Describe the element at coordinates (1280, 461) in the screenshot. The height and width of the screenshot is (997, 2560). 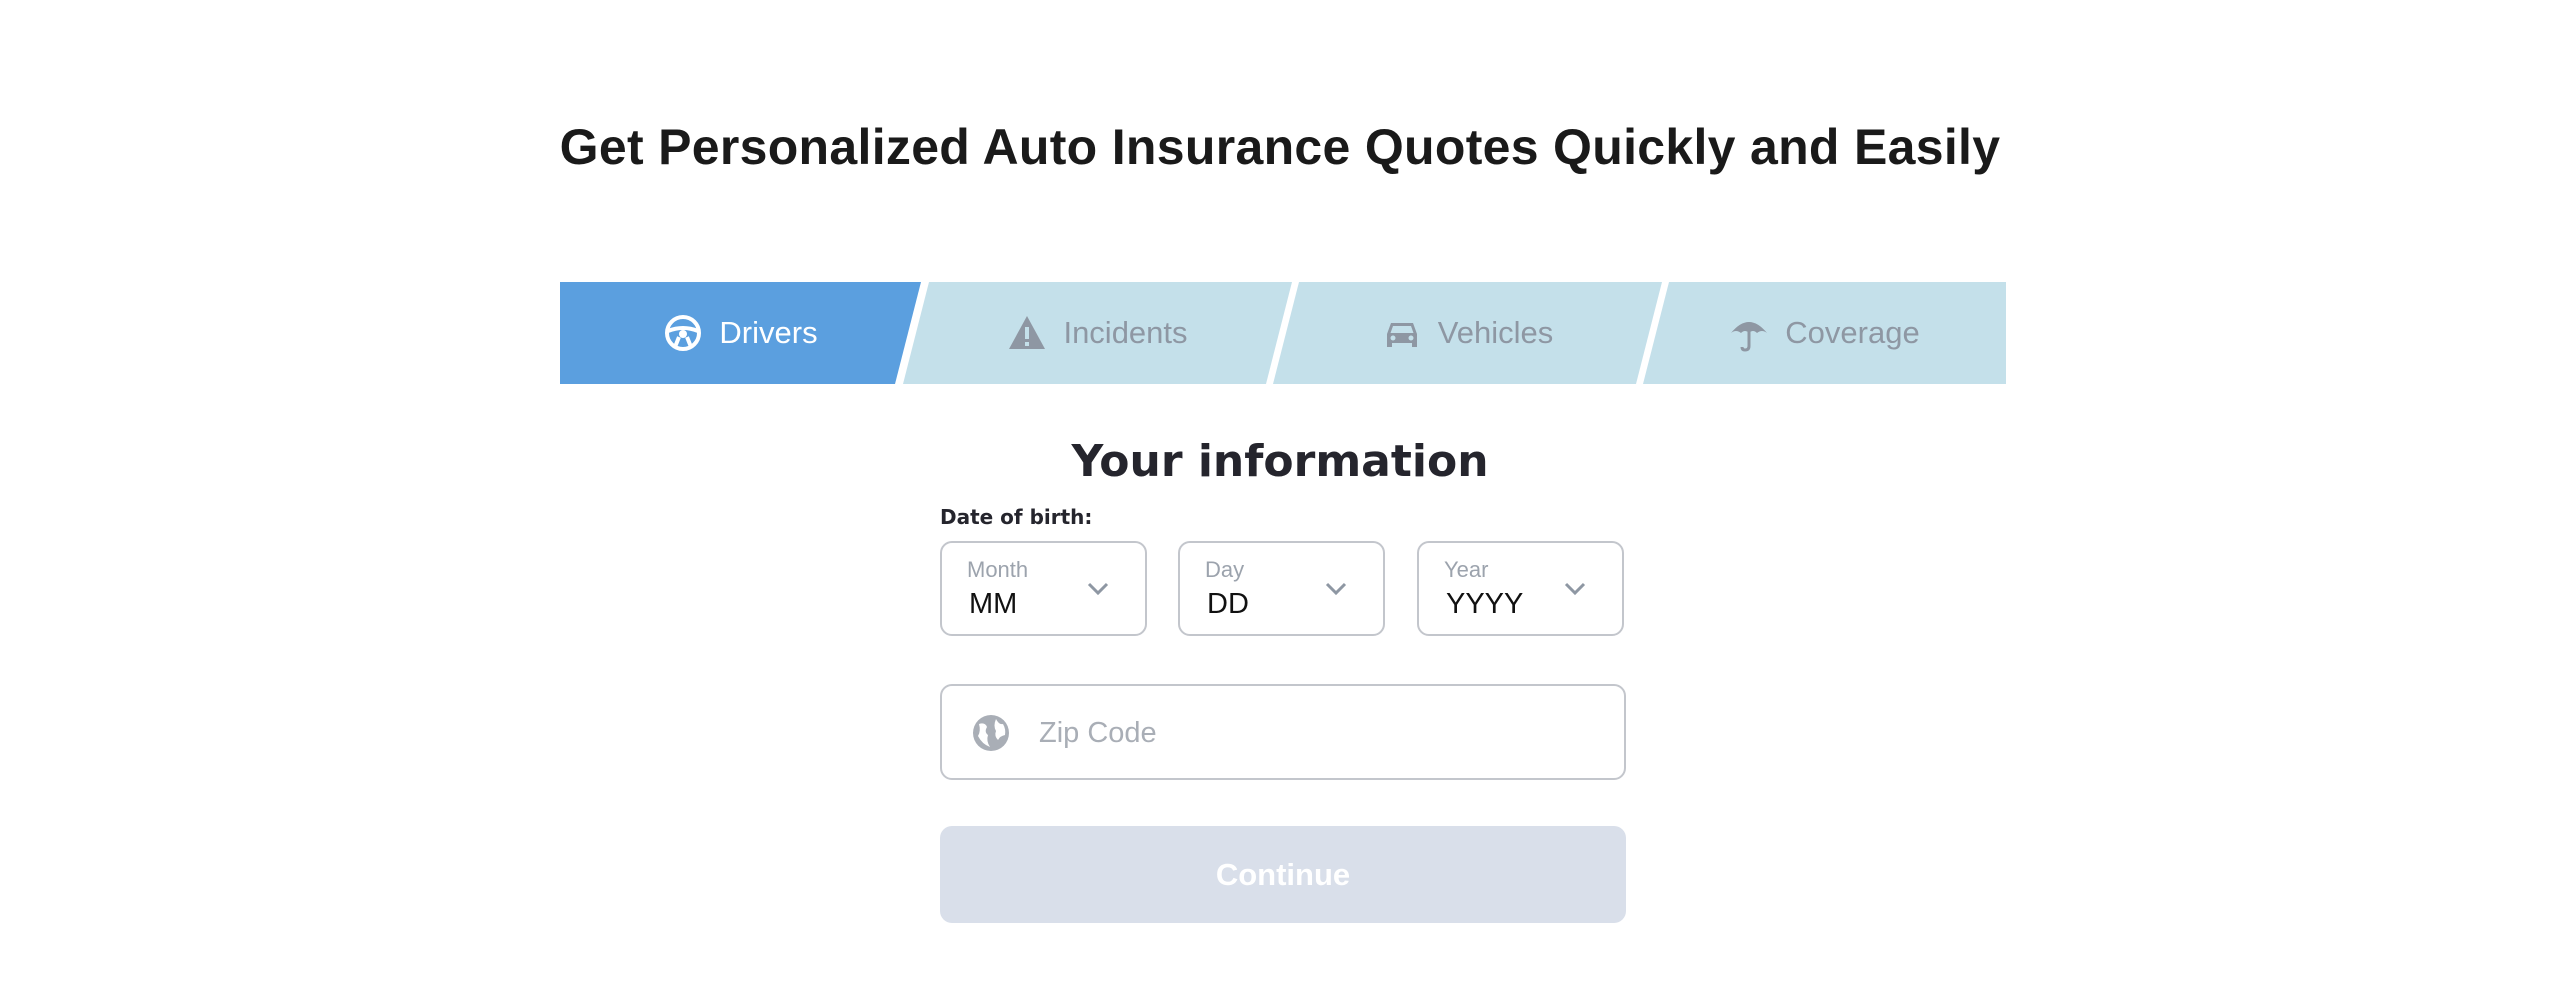
I see `section-title: Your information` at that location.